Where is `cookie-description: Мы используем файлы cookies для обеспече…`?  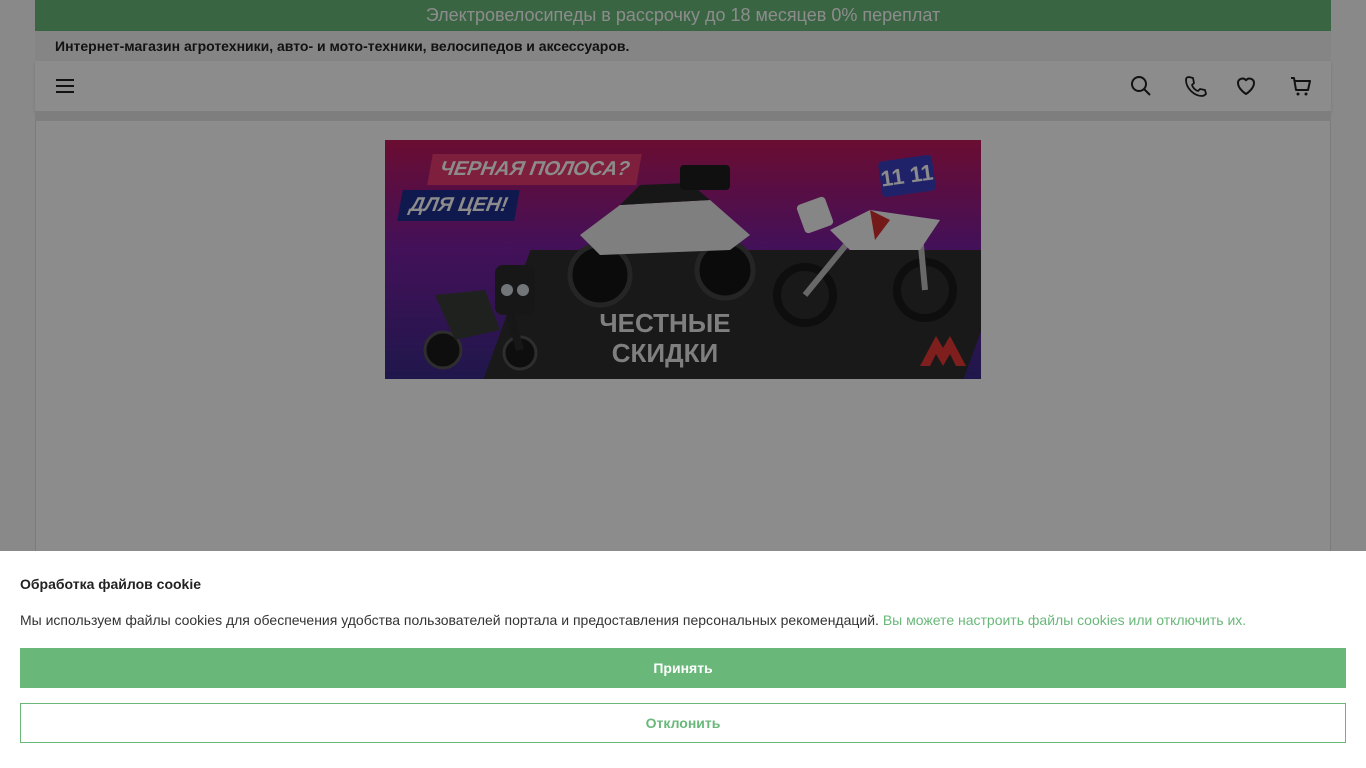 cookie-description: Мы используем файлы cookies для обеспече… is located at coordinates (633, 620).